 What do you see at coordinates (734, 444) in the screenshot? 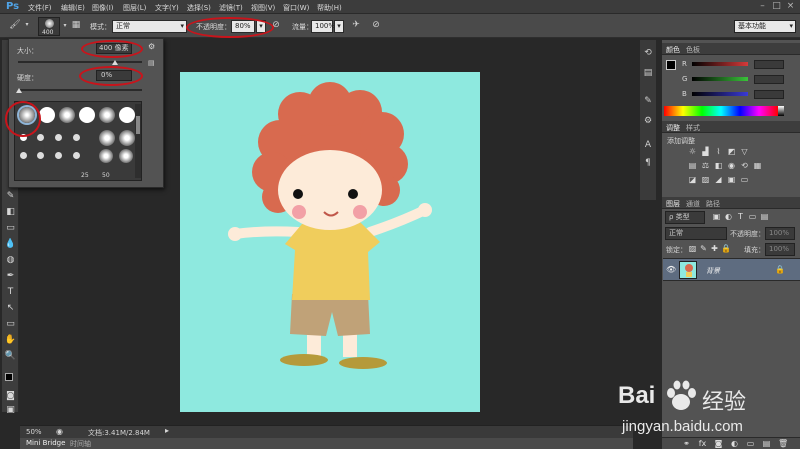
I see `adjustment-layer-icon: ◐` at bounding box center [734, 444].